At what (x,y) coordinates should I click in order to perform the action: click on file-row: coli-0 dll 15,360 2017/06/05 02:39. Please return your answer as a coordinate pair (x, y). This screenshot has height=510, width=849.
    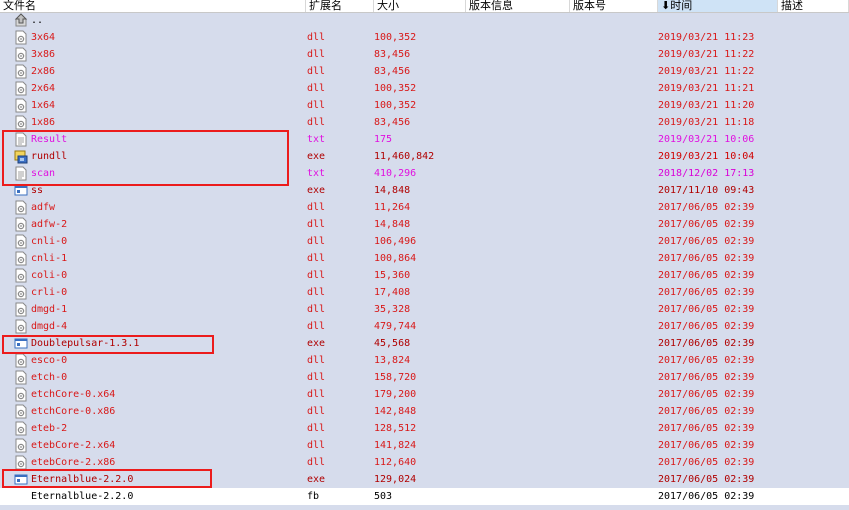
    Looking at the image, I should click on (424, 275).